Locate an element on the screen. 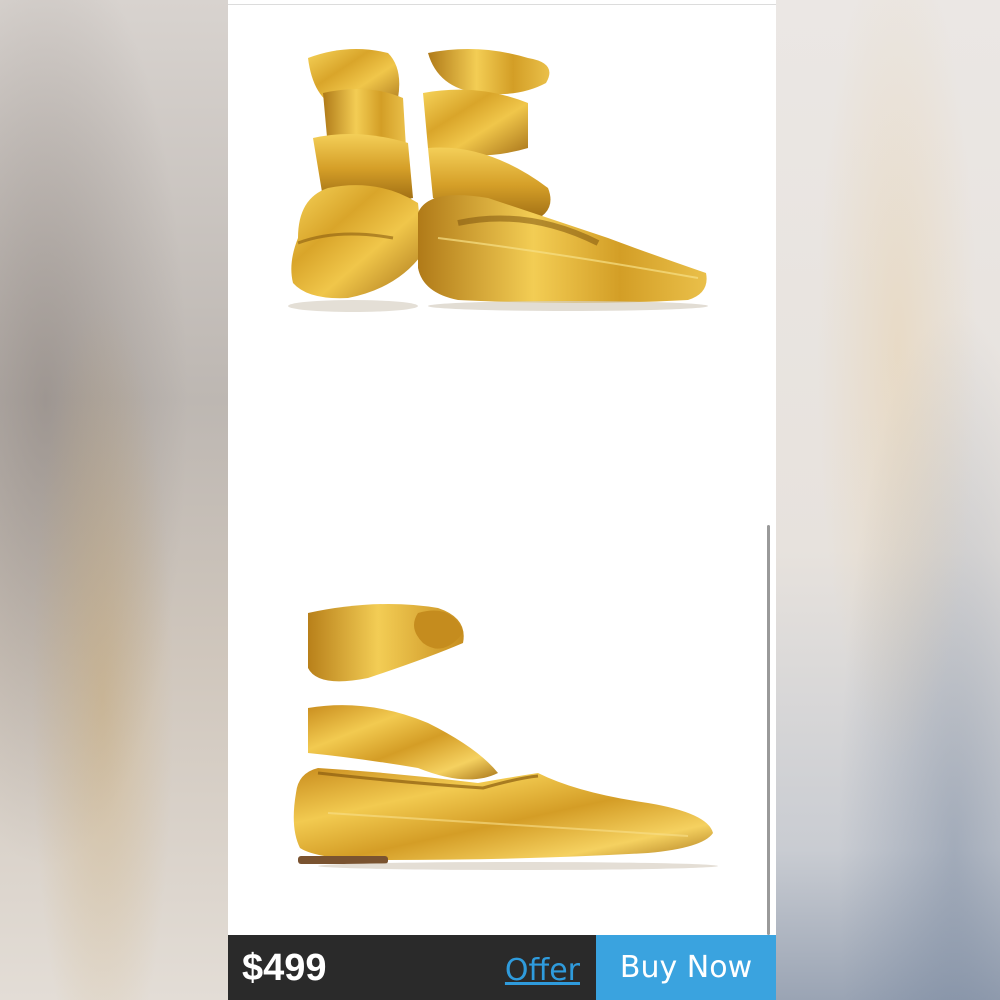 This screenshot has width=1000, height=1000. side-shoe is located at coordinates (505, 737).